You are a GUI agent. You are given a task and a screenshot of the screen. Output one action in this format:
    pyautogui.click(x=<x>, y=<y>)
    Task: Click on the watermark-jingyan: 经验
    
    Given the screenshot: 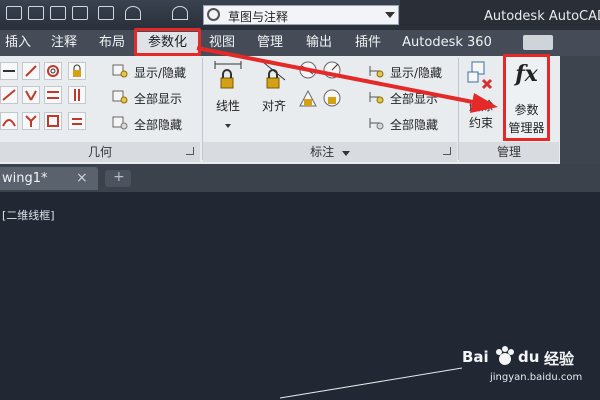 What is the action you would take?
    pyautogui.click(x=559, y=359)
    